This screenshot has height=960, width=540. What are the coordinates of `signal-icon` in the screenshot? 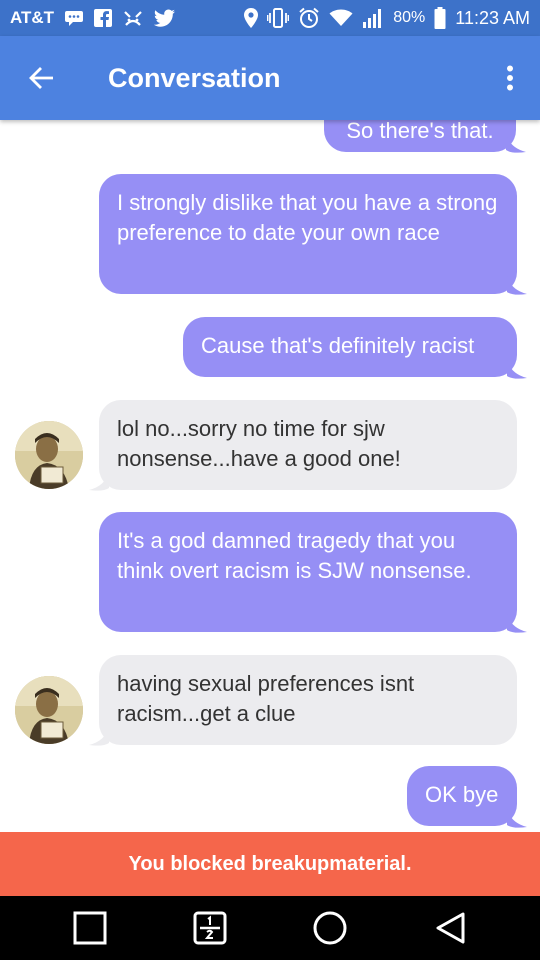 It's located at (373, 18).